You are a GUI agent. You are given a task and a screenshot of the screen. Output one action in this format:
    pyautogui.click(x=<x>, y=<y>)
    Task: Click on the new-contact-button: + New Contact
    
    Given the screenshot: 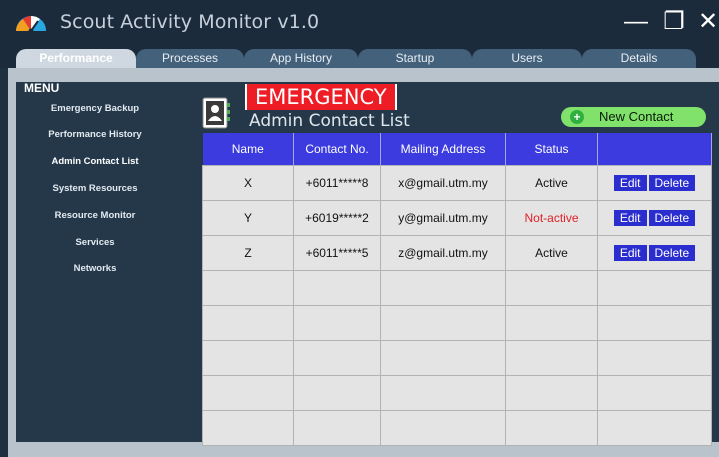 What is the action you would take?
    pyautogui.click(x=633, y=117)
    